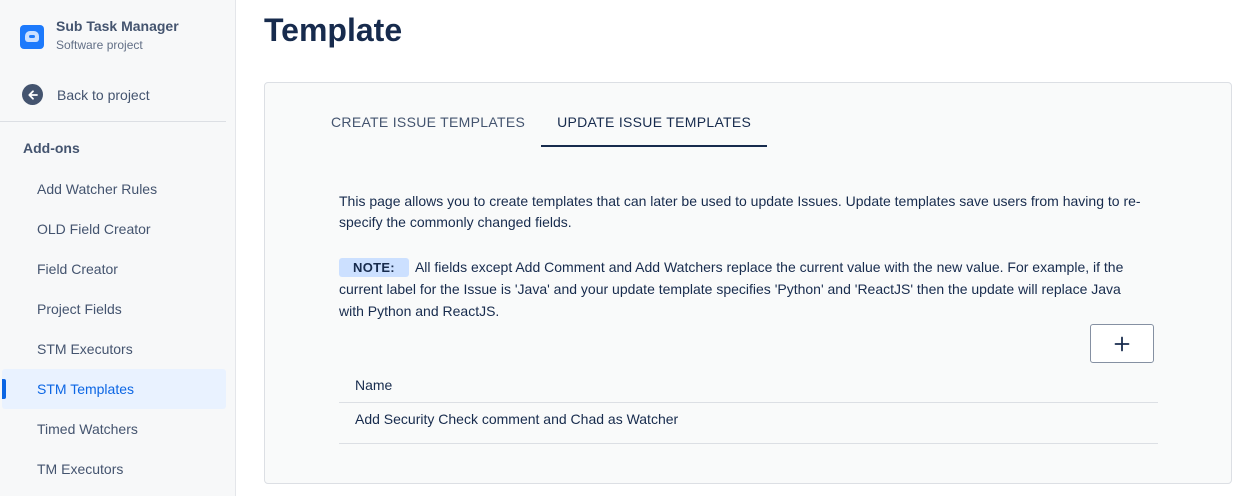 Image resolution: width=1243 pixels, height=496 pixels. What do you see at coordinates (103, 94) in the screenshot?
I see `back-label: Back to project` at bounding box center [103, 94].